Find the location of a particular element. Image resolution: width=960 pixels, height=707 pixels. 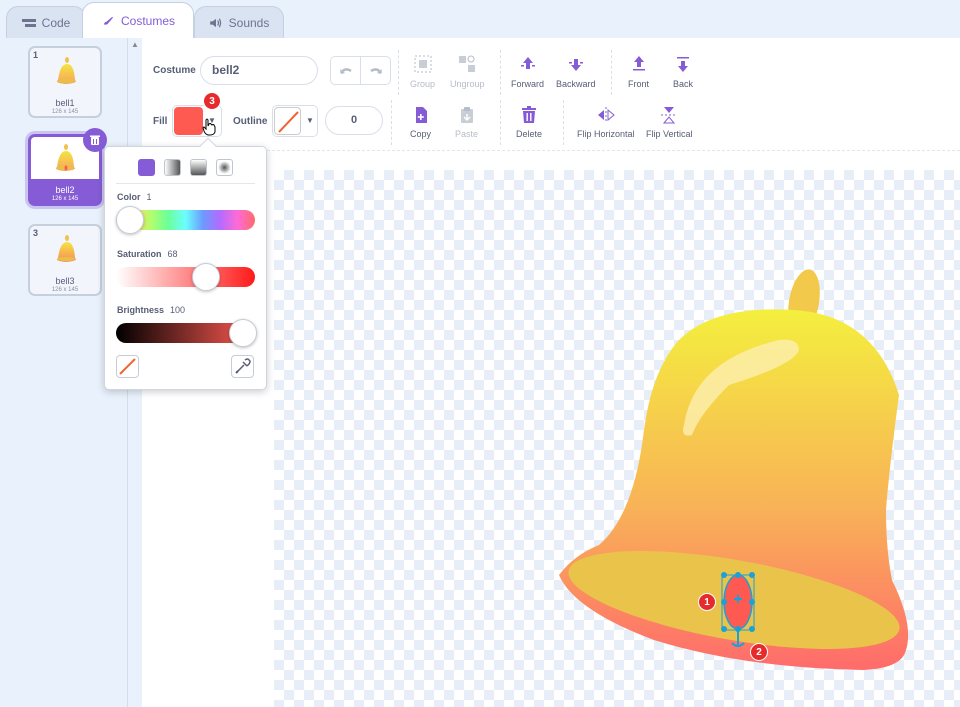

paste-button: Paste is located at coordinates (466, 122).